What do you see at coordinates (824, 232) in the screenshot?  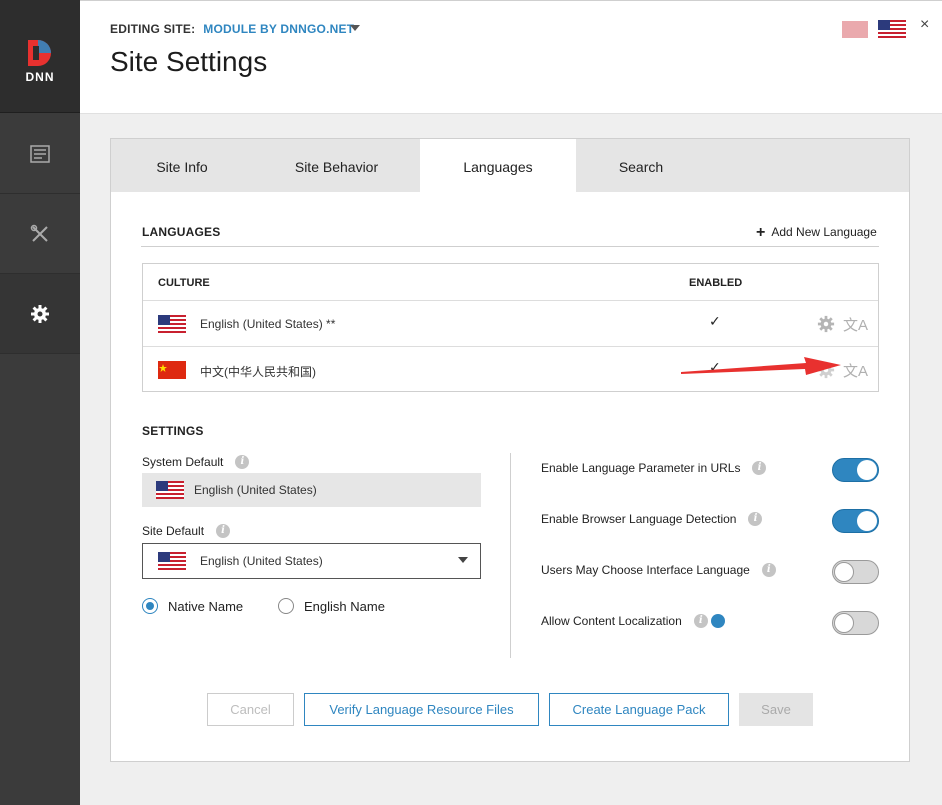 I see `add-new-language-label: Add New Language` at bounding box center [824, 232].